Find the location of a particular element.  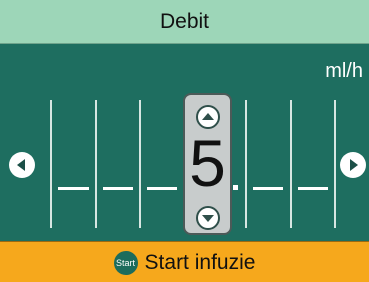

start-icon: Start is located at coordinates (125, 262).